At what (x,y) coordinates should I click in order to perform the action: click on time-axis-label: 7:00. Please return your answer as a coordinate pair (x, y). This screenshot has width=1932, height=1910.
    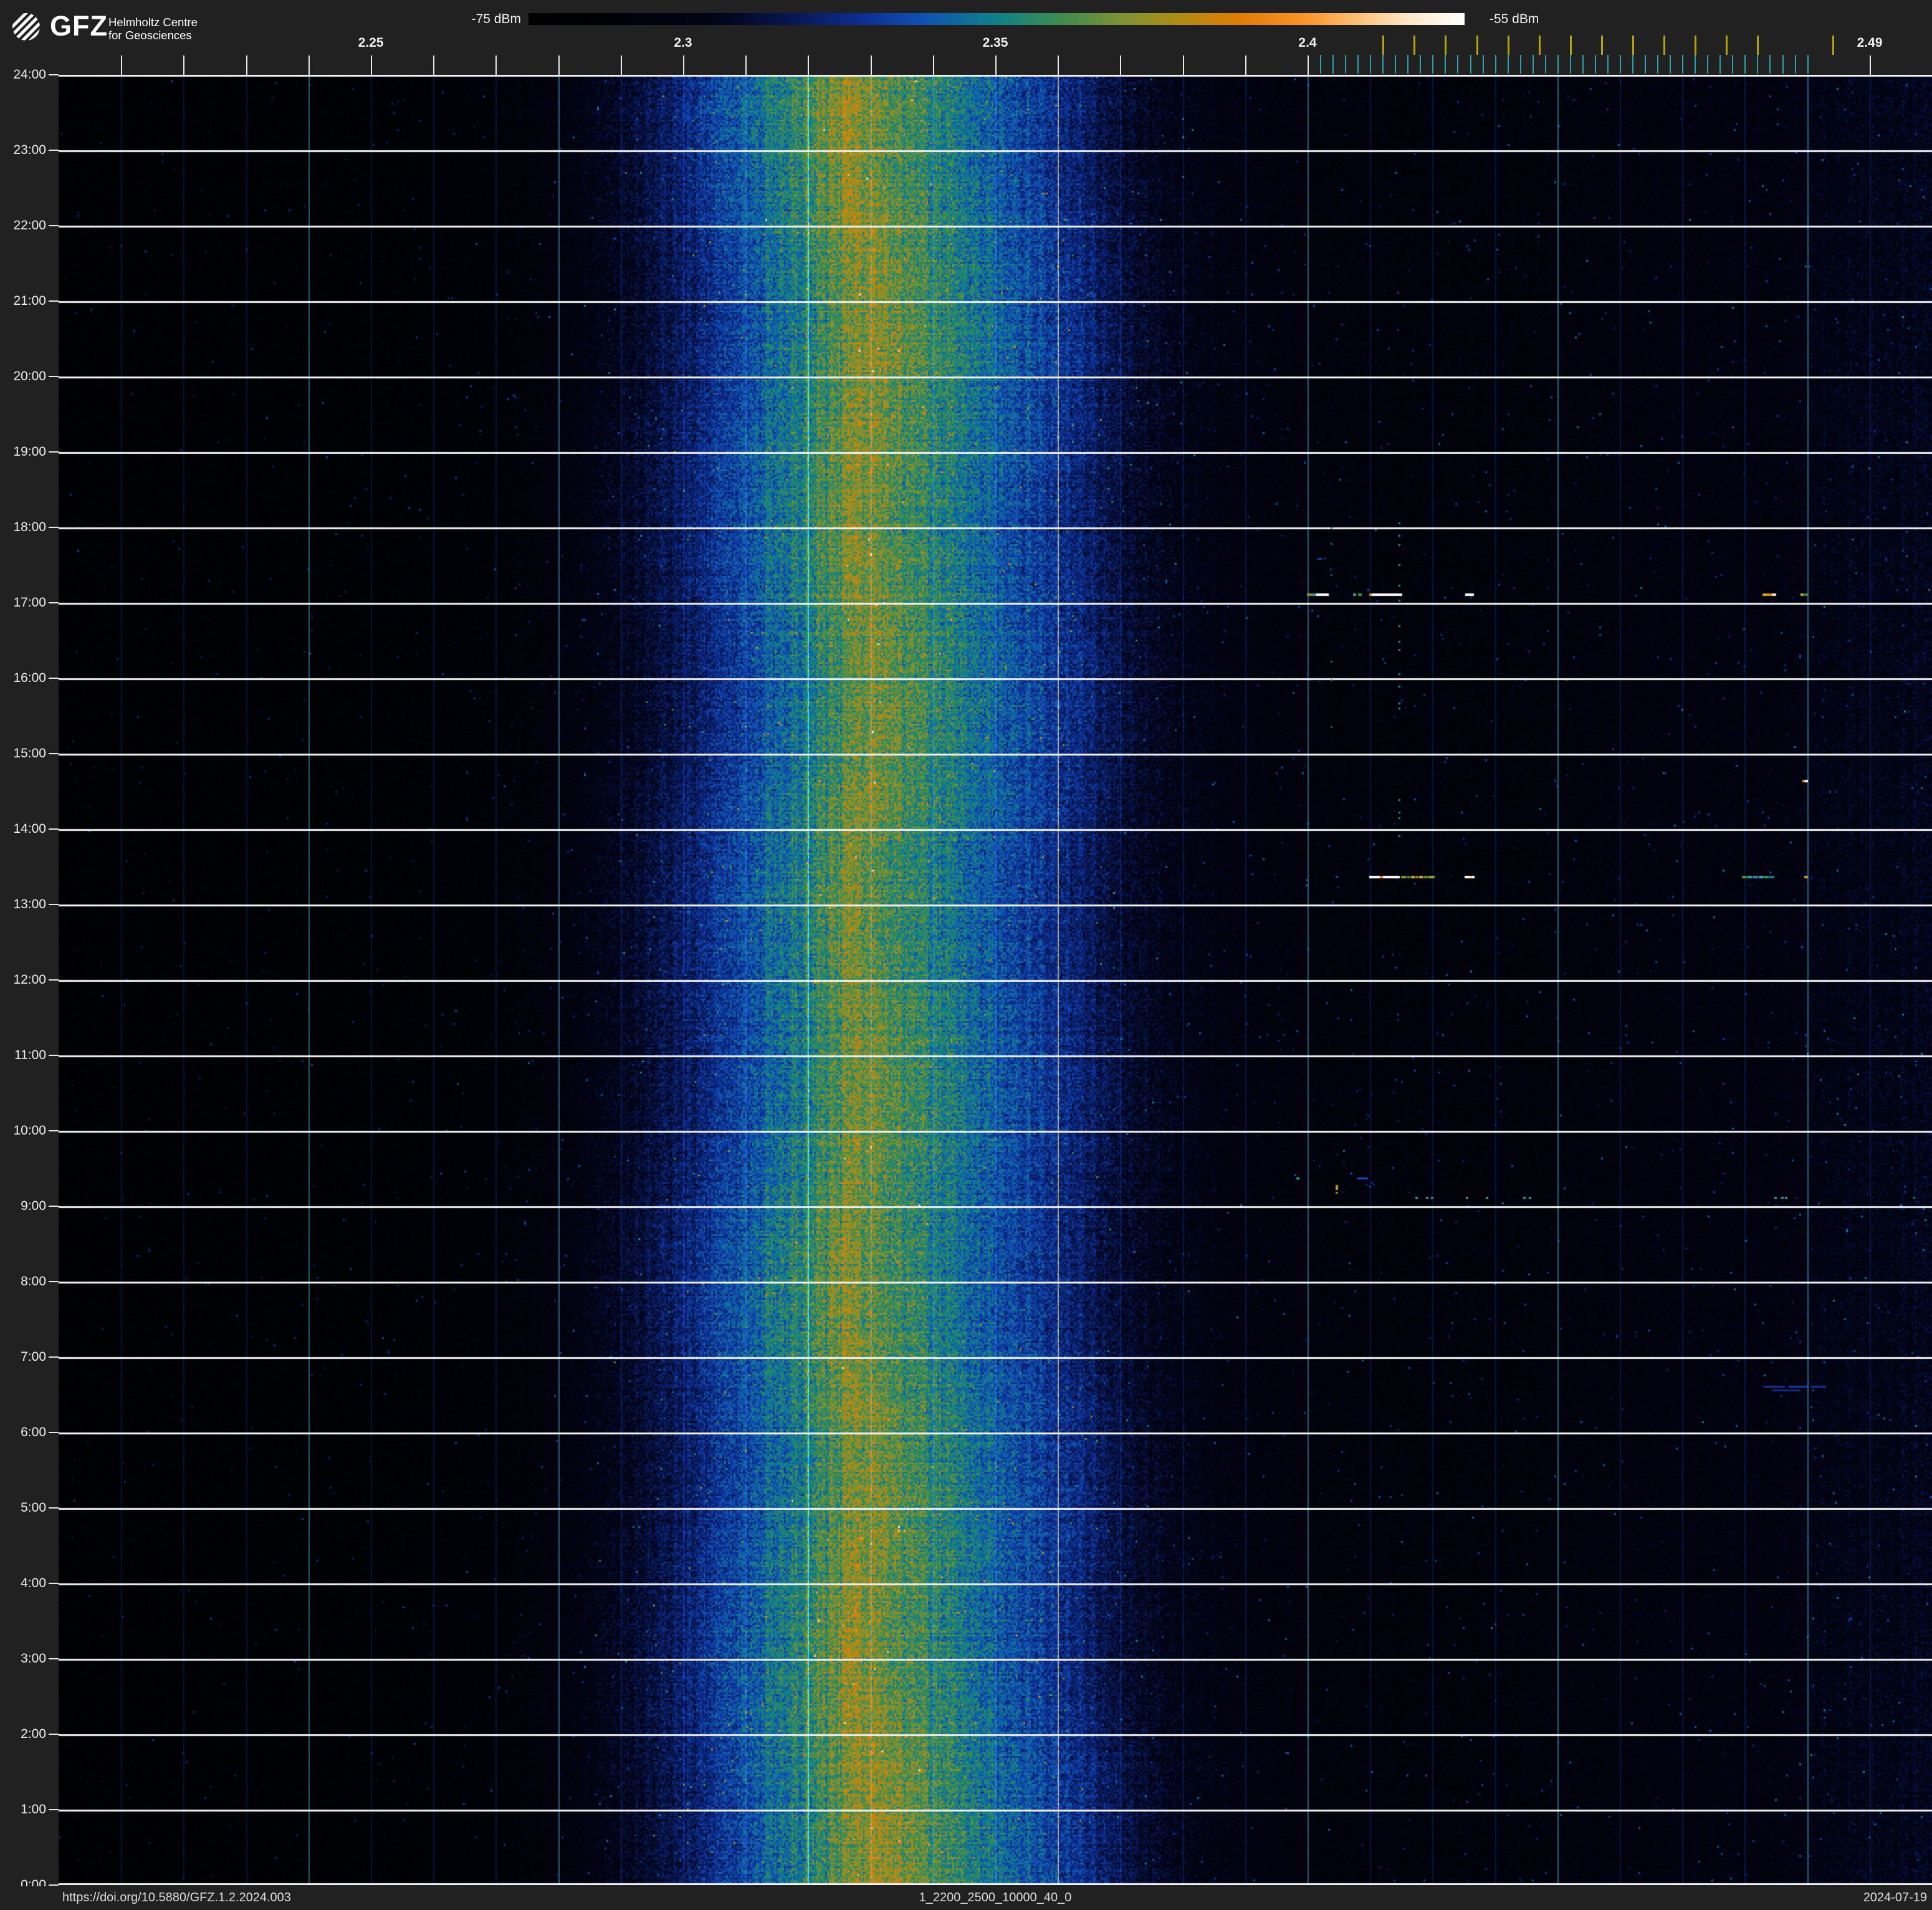
    Looking at the image, I should click on (33, 1357).